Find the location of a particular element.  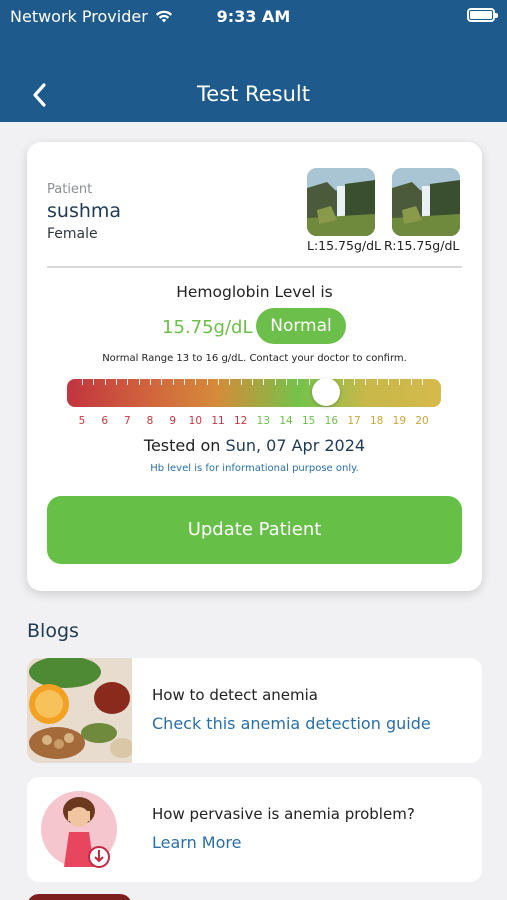

tested-prefix: Tested on is located at coordinates (182, 445).